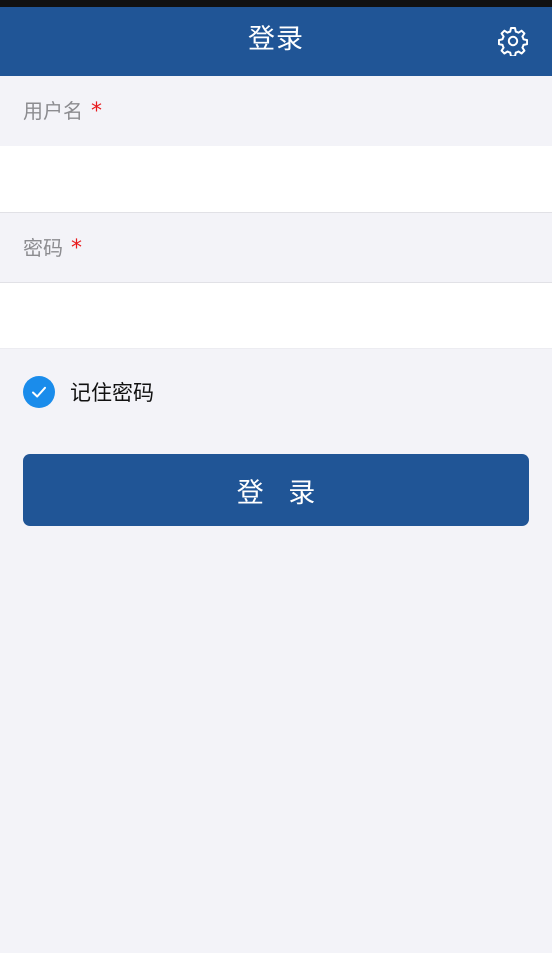  I want to click on settings-button, so click(513, 41).